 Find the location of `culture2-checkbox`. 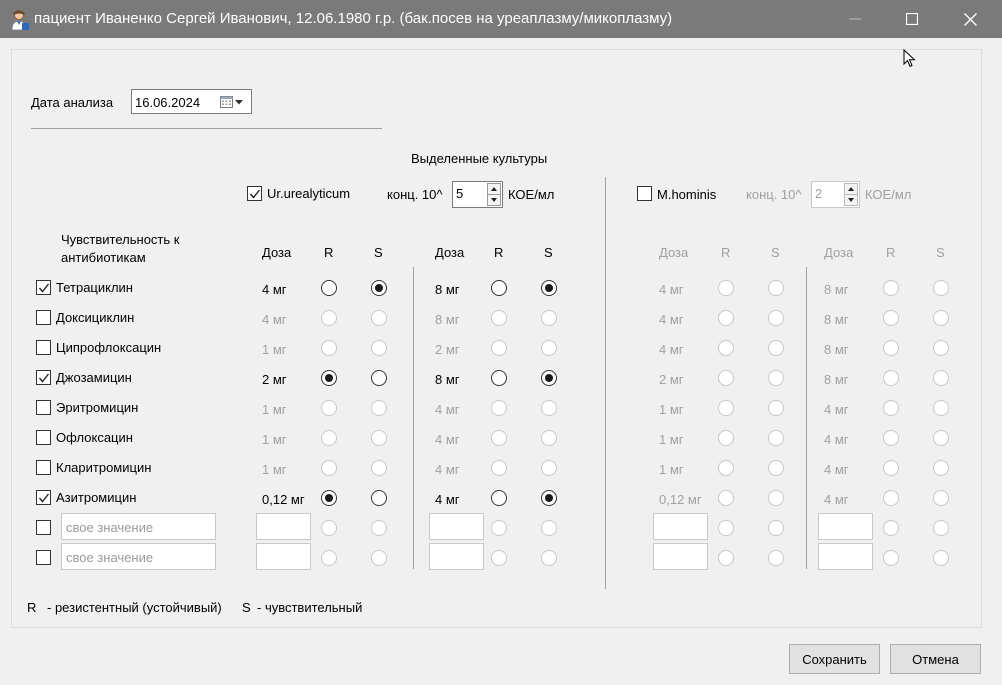

culture2-checkbox is located at coordinates (644, 193).